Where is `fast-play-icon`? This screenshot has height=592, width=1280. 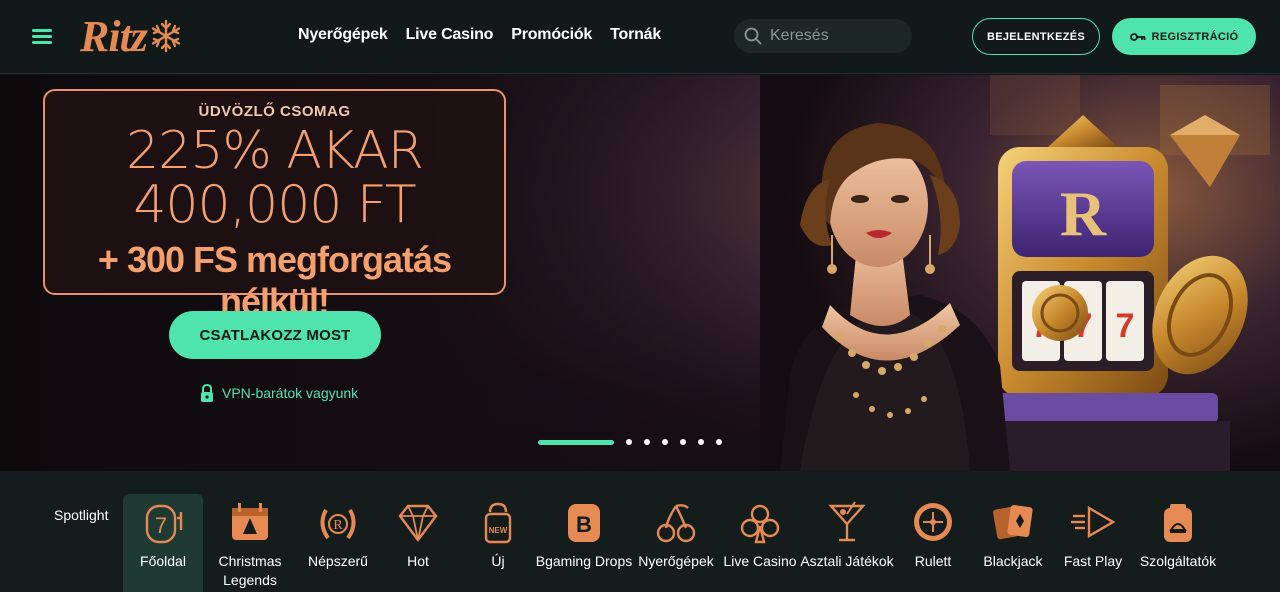
fast-play-icon is located at coordinates (1093, 522).